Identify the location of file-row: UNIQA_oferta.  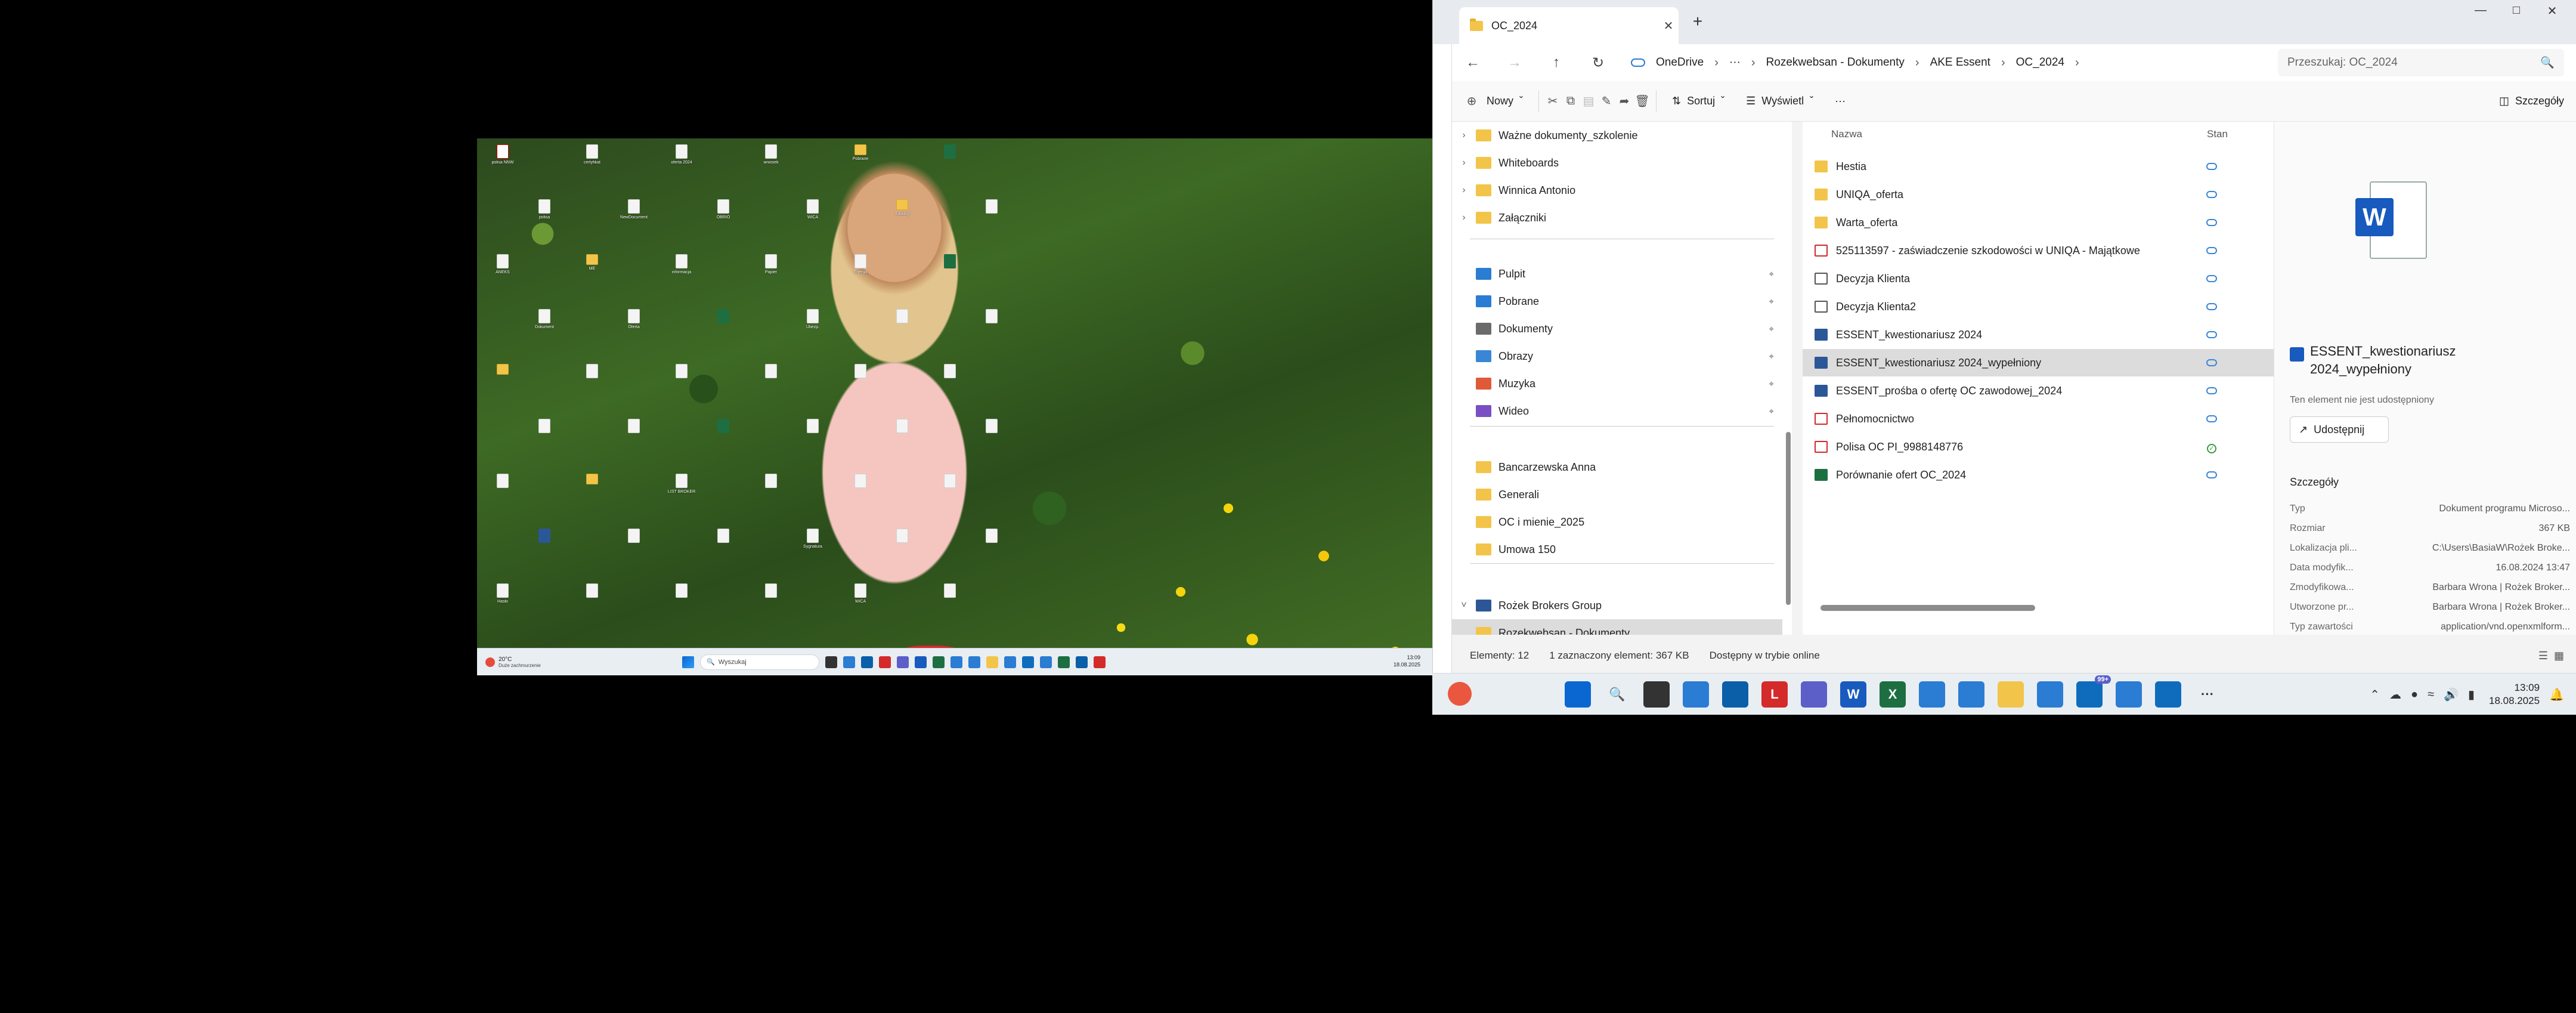
(2038, 195).